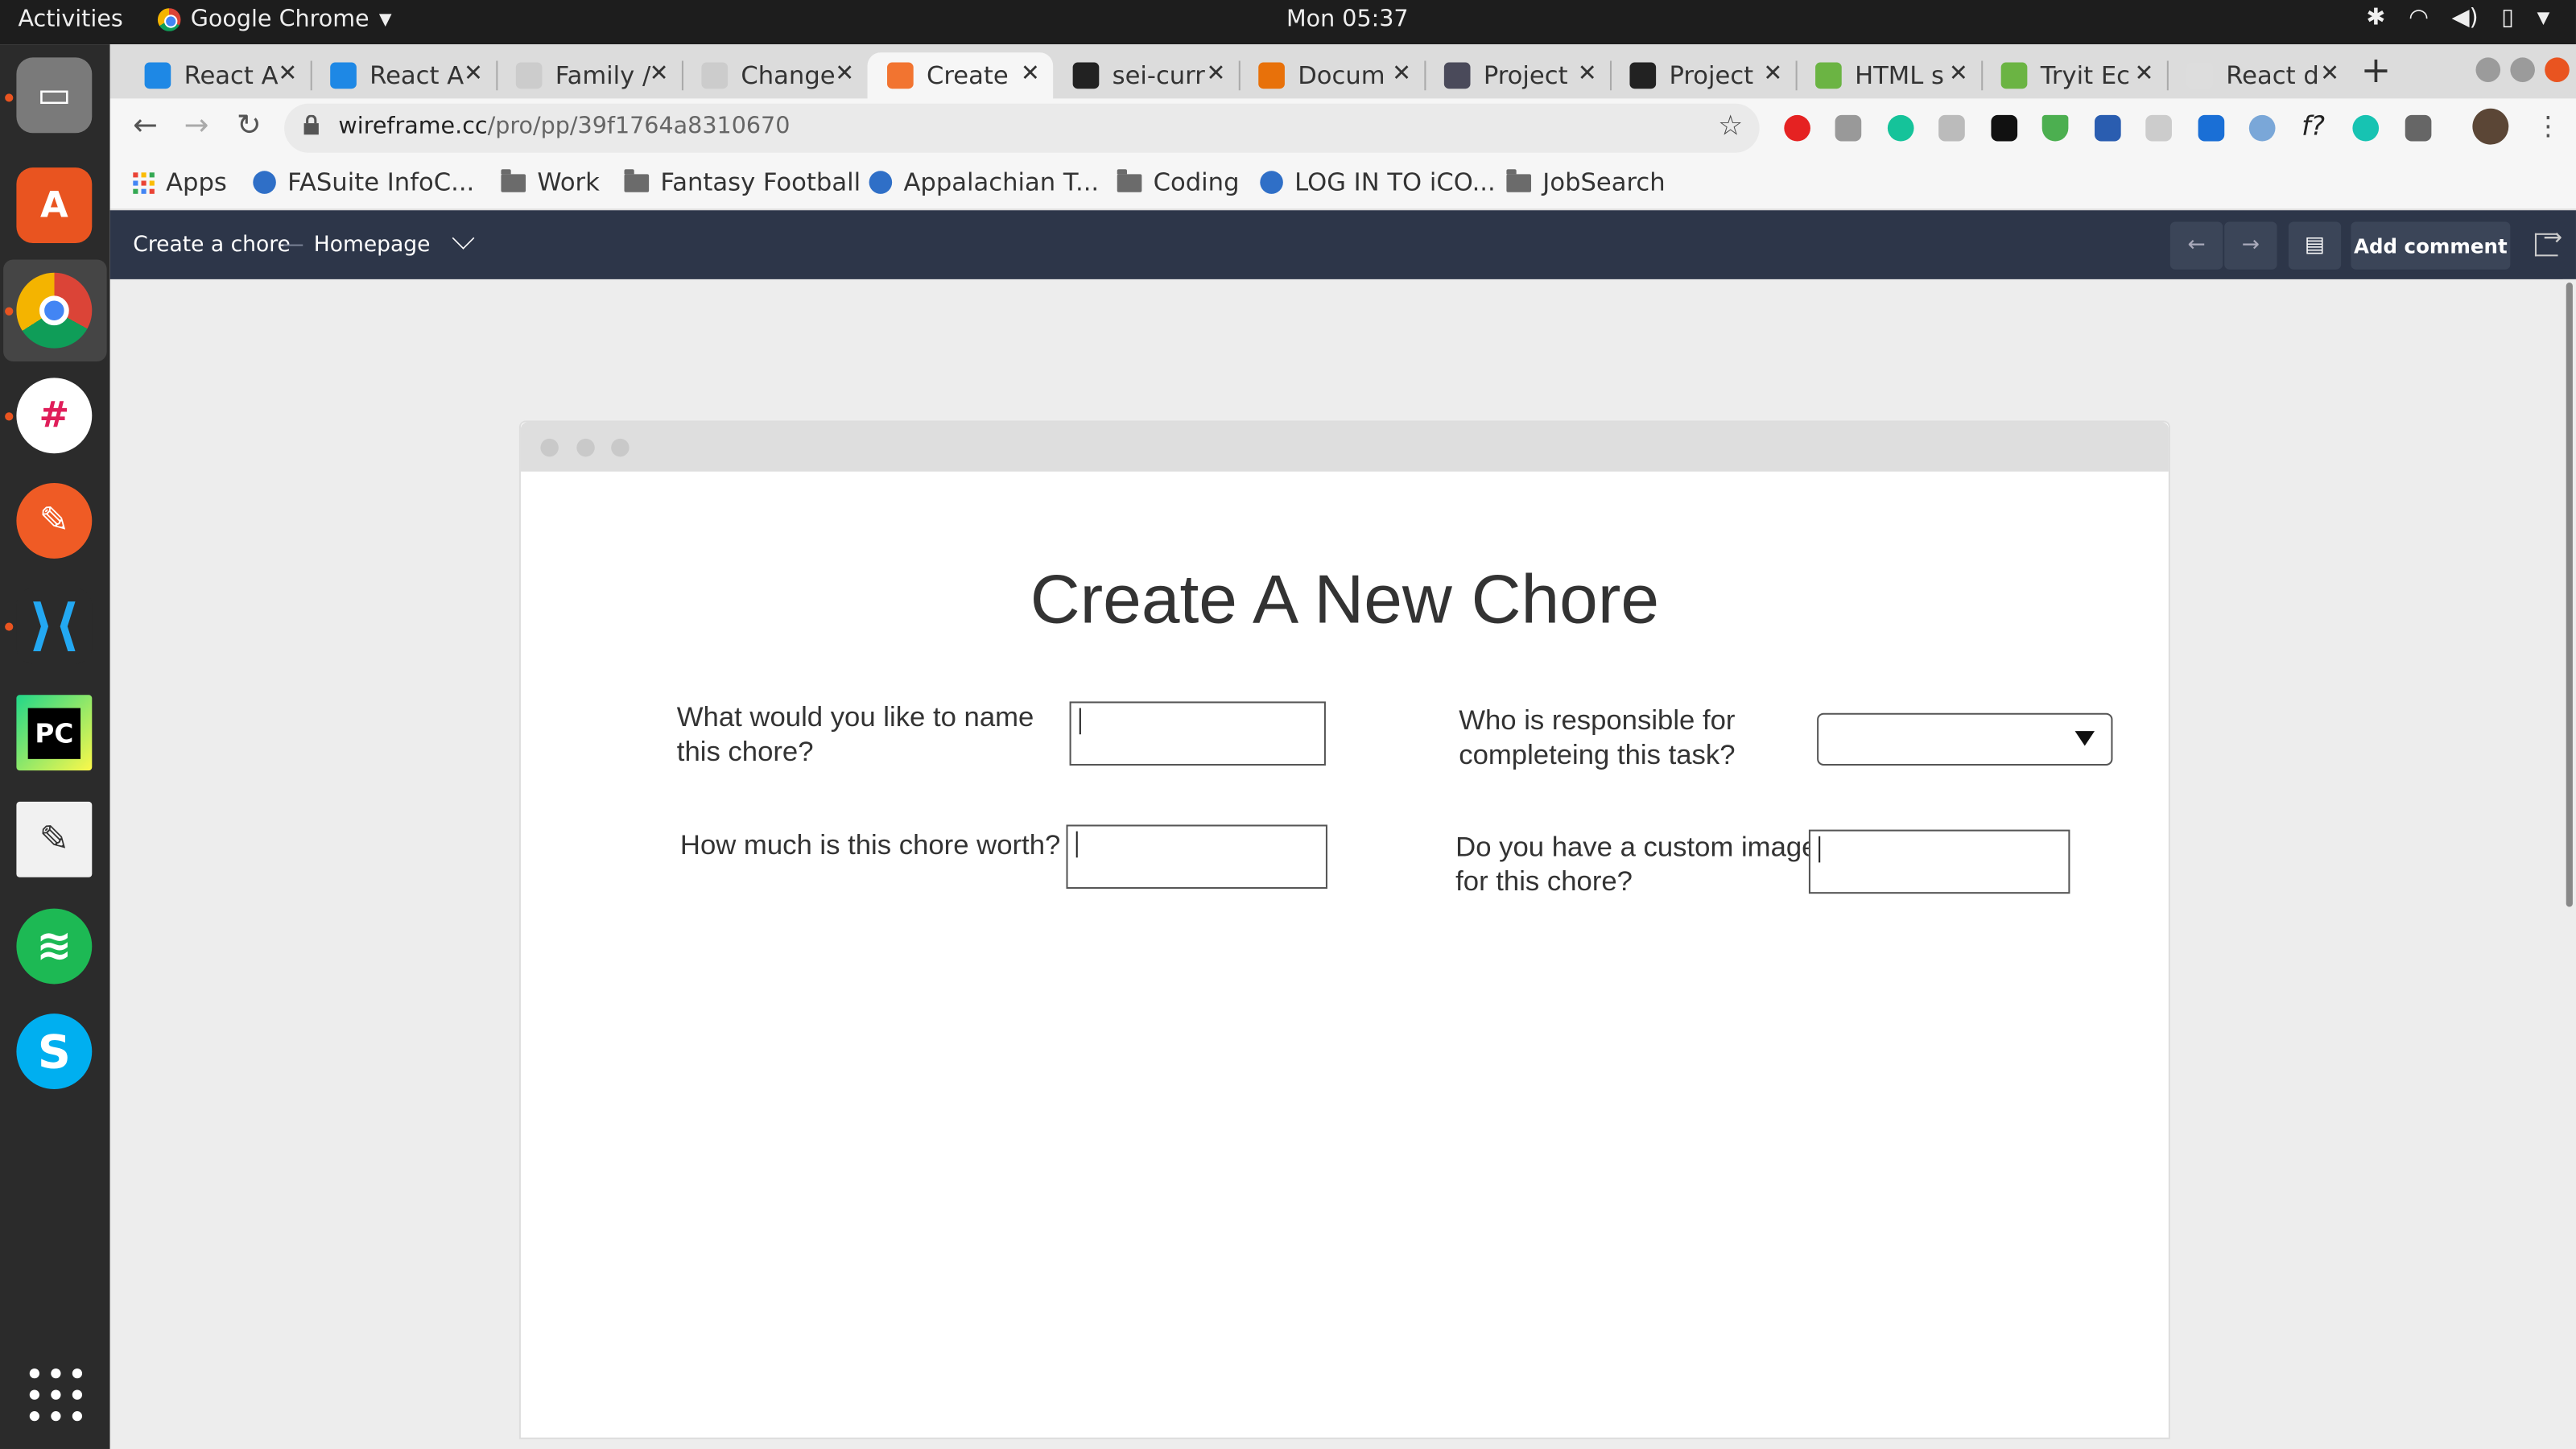  I want to click on show-applications-icon, so click(56, 1395).